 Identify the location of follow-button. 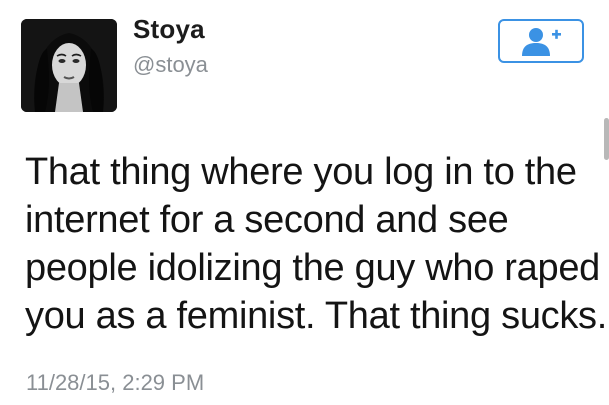
(541, 41).